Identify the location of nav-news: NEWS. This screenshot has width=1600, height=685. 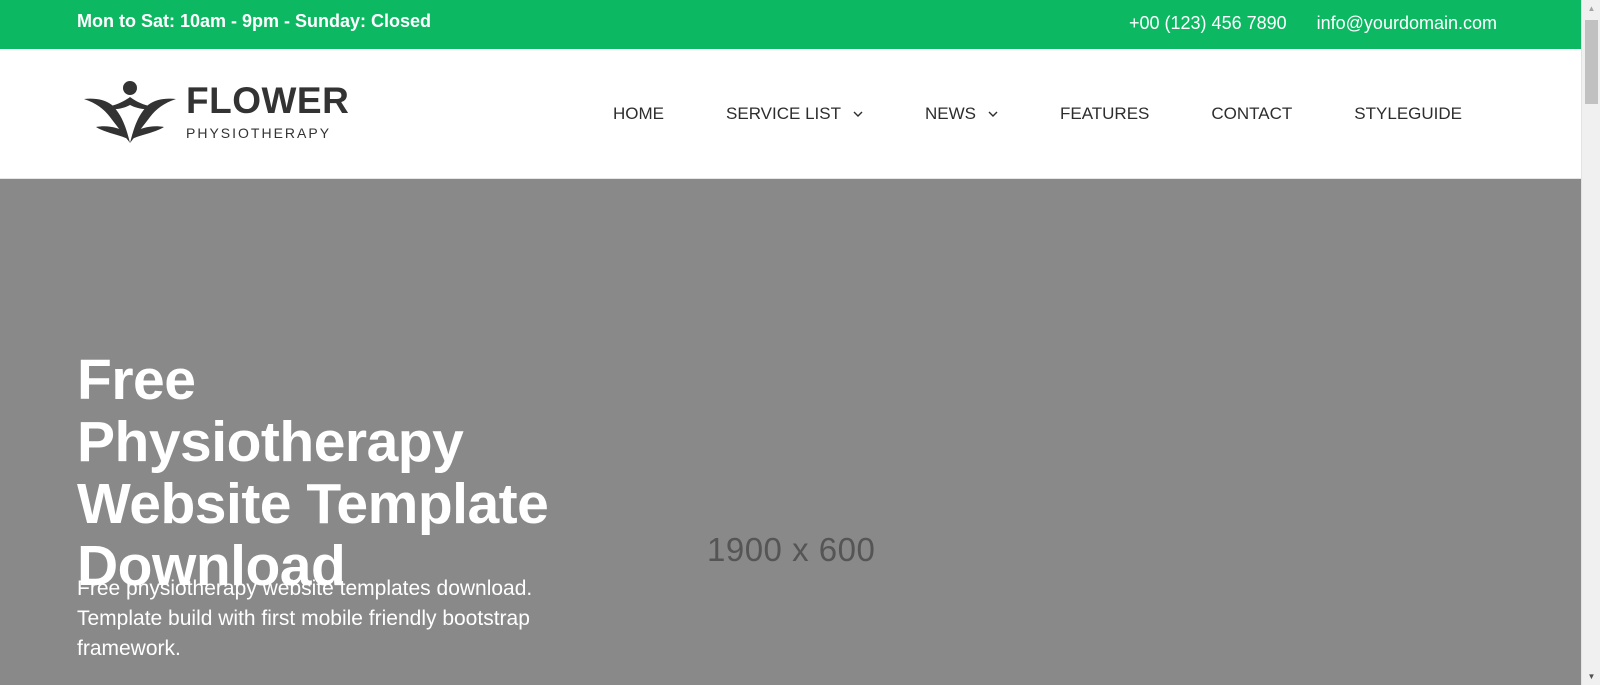
(961, 114).